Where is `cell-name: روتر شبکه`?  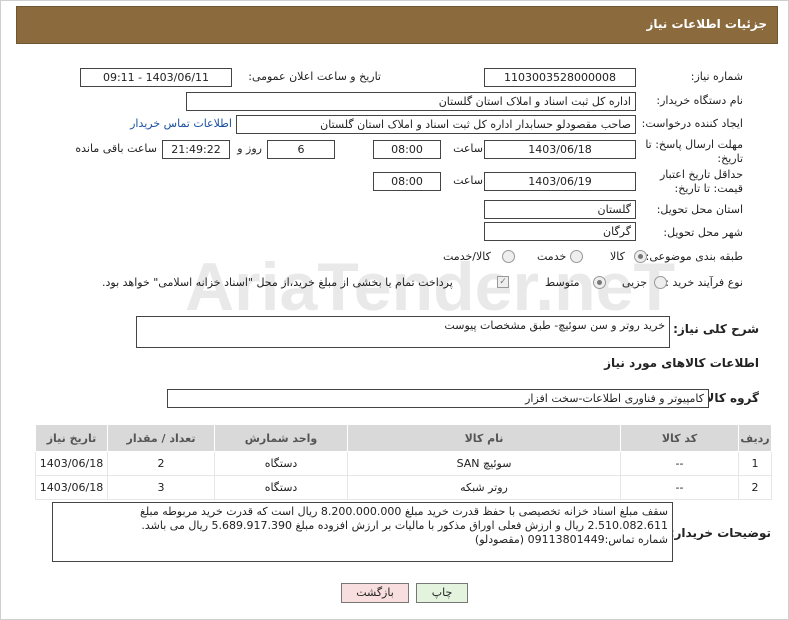 cell-name: روتر شبکه is located at coordinates (484, 487).